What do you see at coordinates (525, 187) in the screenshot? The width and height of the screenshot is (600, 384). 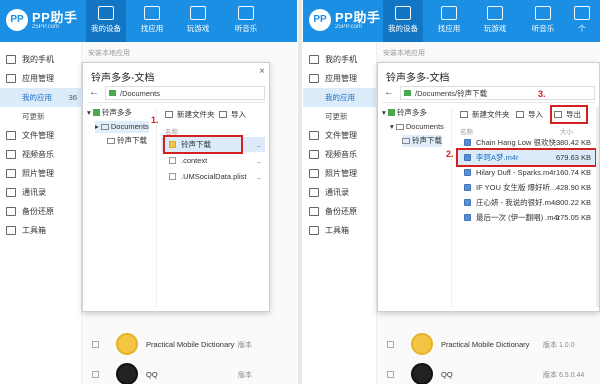 I see `table-row: IF YOU 女生版 爆好听... 428.90 KB` at bounding box center [525, 187].